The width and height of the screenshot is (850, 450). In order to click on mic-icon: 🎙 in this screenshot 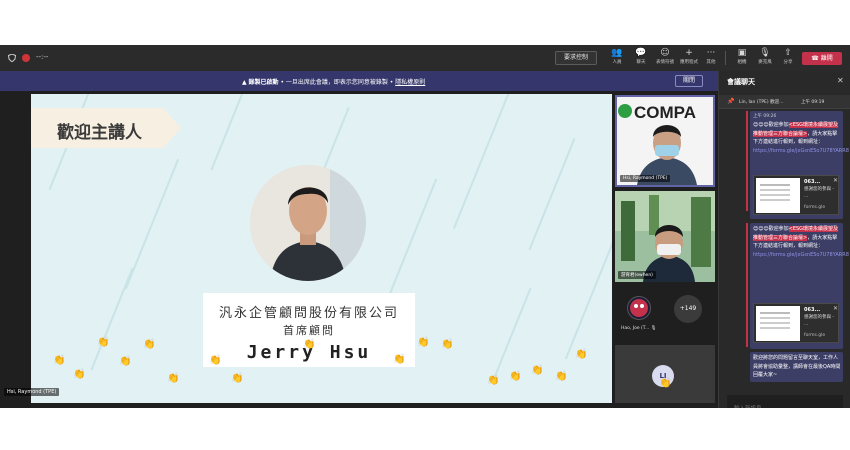, I will do `click(653, 328)`.